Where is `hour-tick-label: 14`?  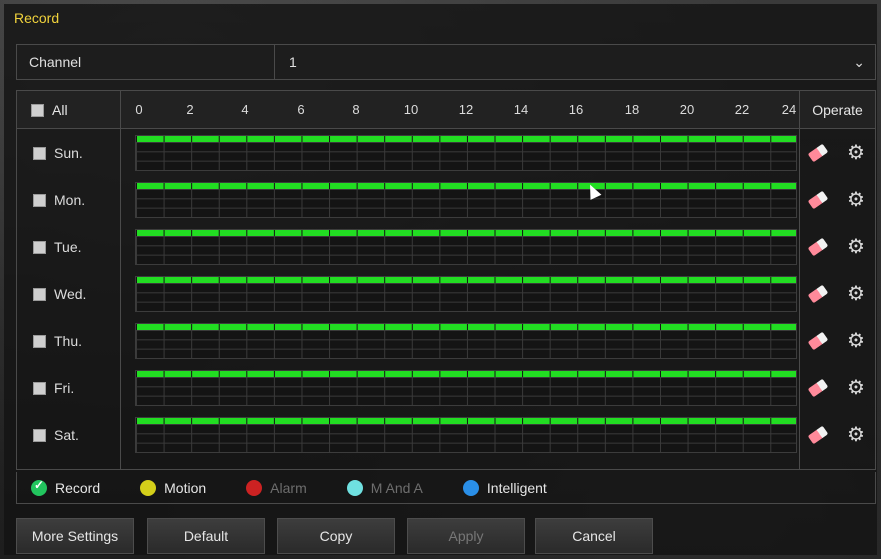 hour-tick-label: 14 is located at coordinates (521, 109).